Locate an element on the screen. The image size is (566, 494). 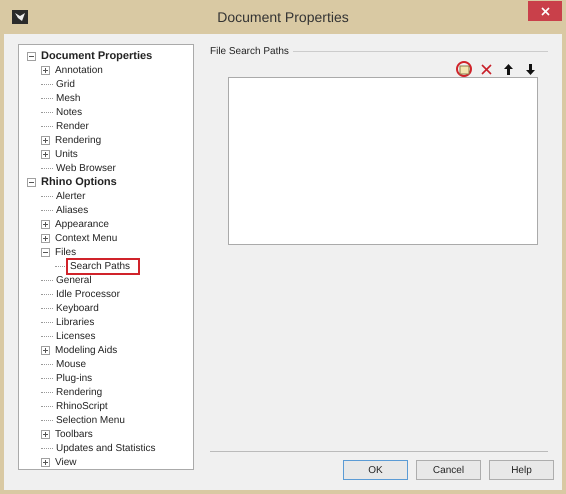
tree-item: Mesh is located at coordinates (68, 98).